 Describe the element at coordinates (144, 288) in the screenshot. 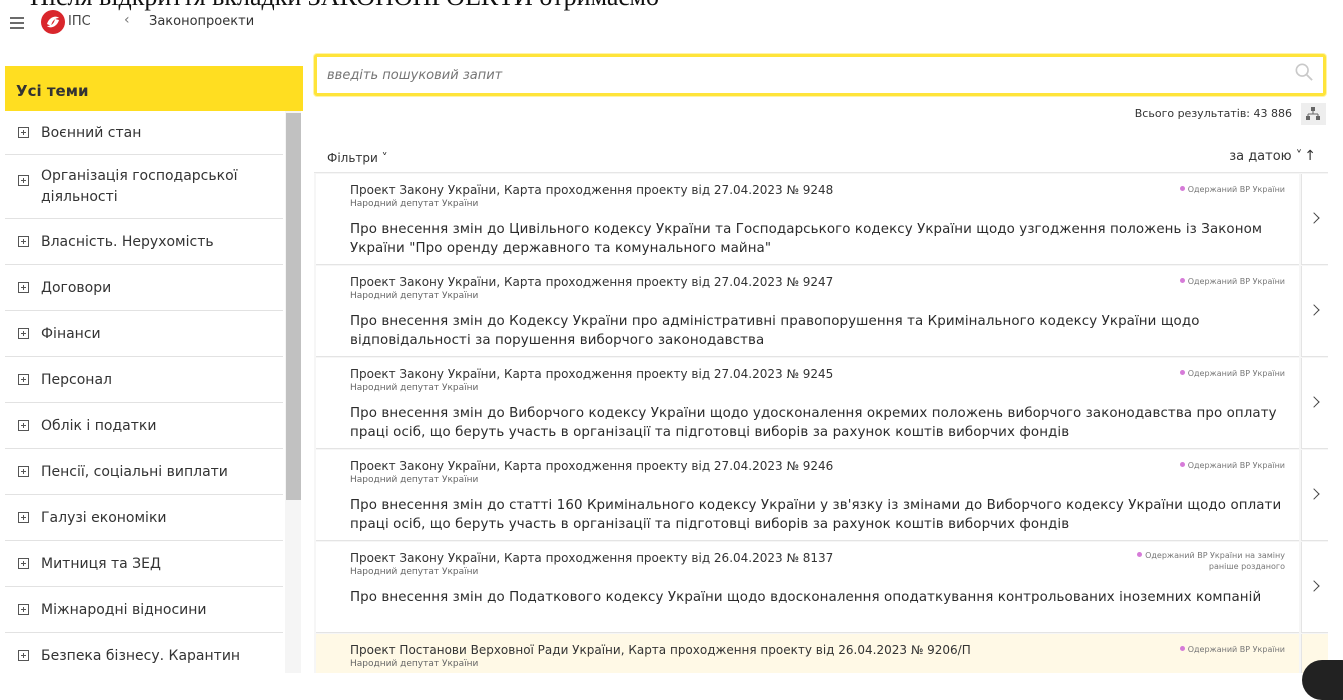

I see `sidebar-item-contracts: Договори` at that location.